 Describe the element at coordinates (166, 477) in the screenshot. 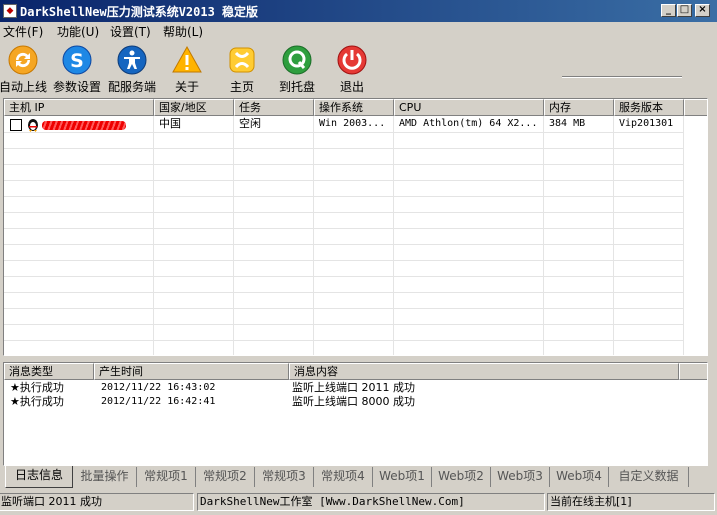

I see `tab-general-1: 常规项1` at that location.